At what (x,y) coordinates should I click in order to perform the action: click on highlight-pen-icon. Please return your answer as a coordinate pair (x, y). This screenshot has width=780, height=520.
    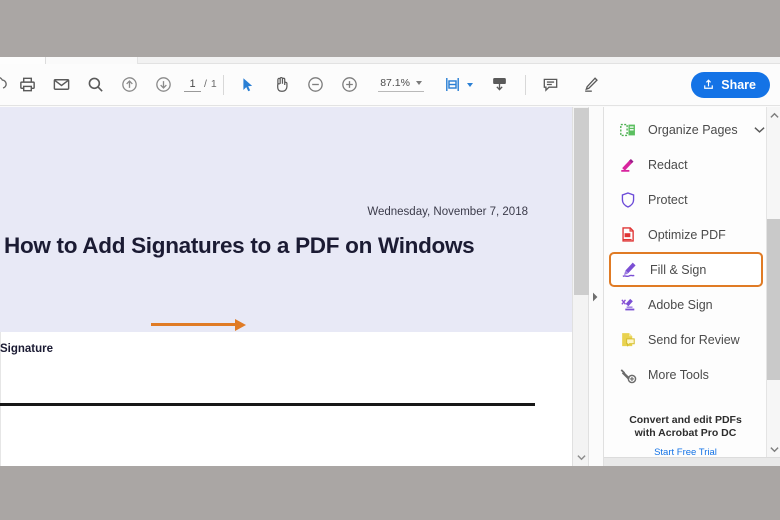
    Looking at the image, I should click on (591, 85).